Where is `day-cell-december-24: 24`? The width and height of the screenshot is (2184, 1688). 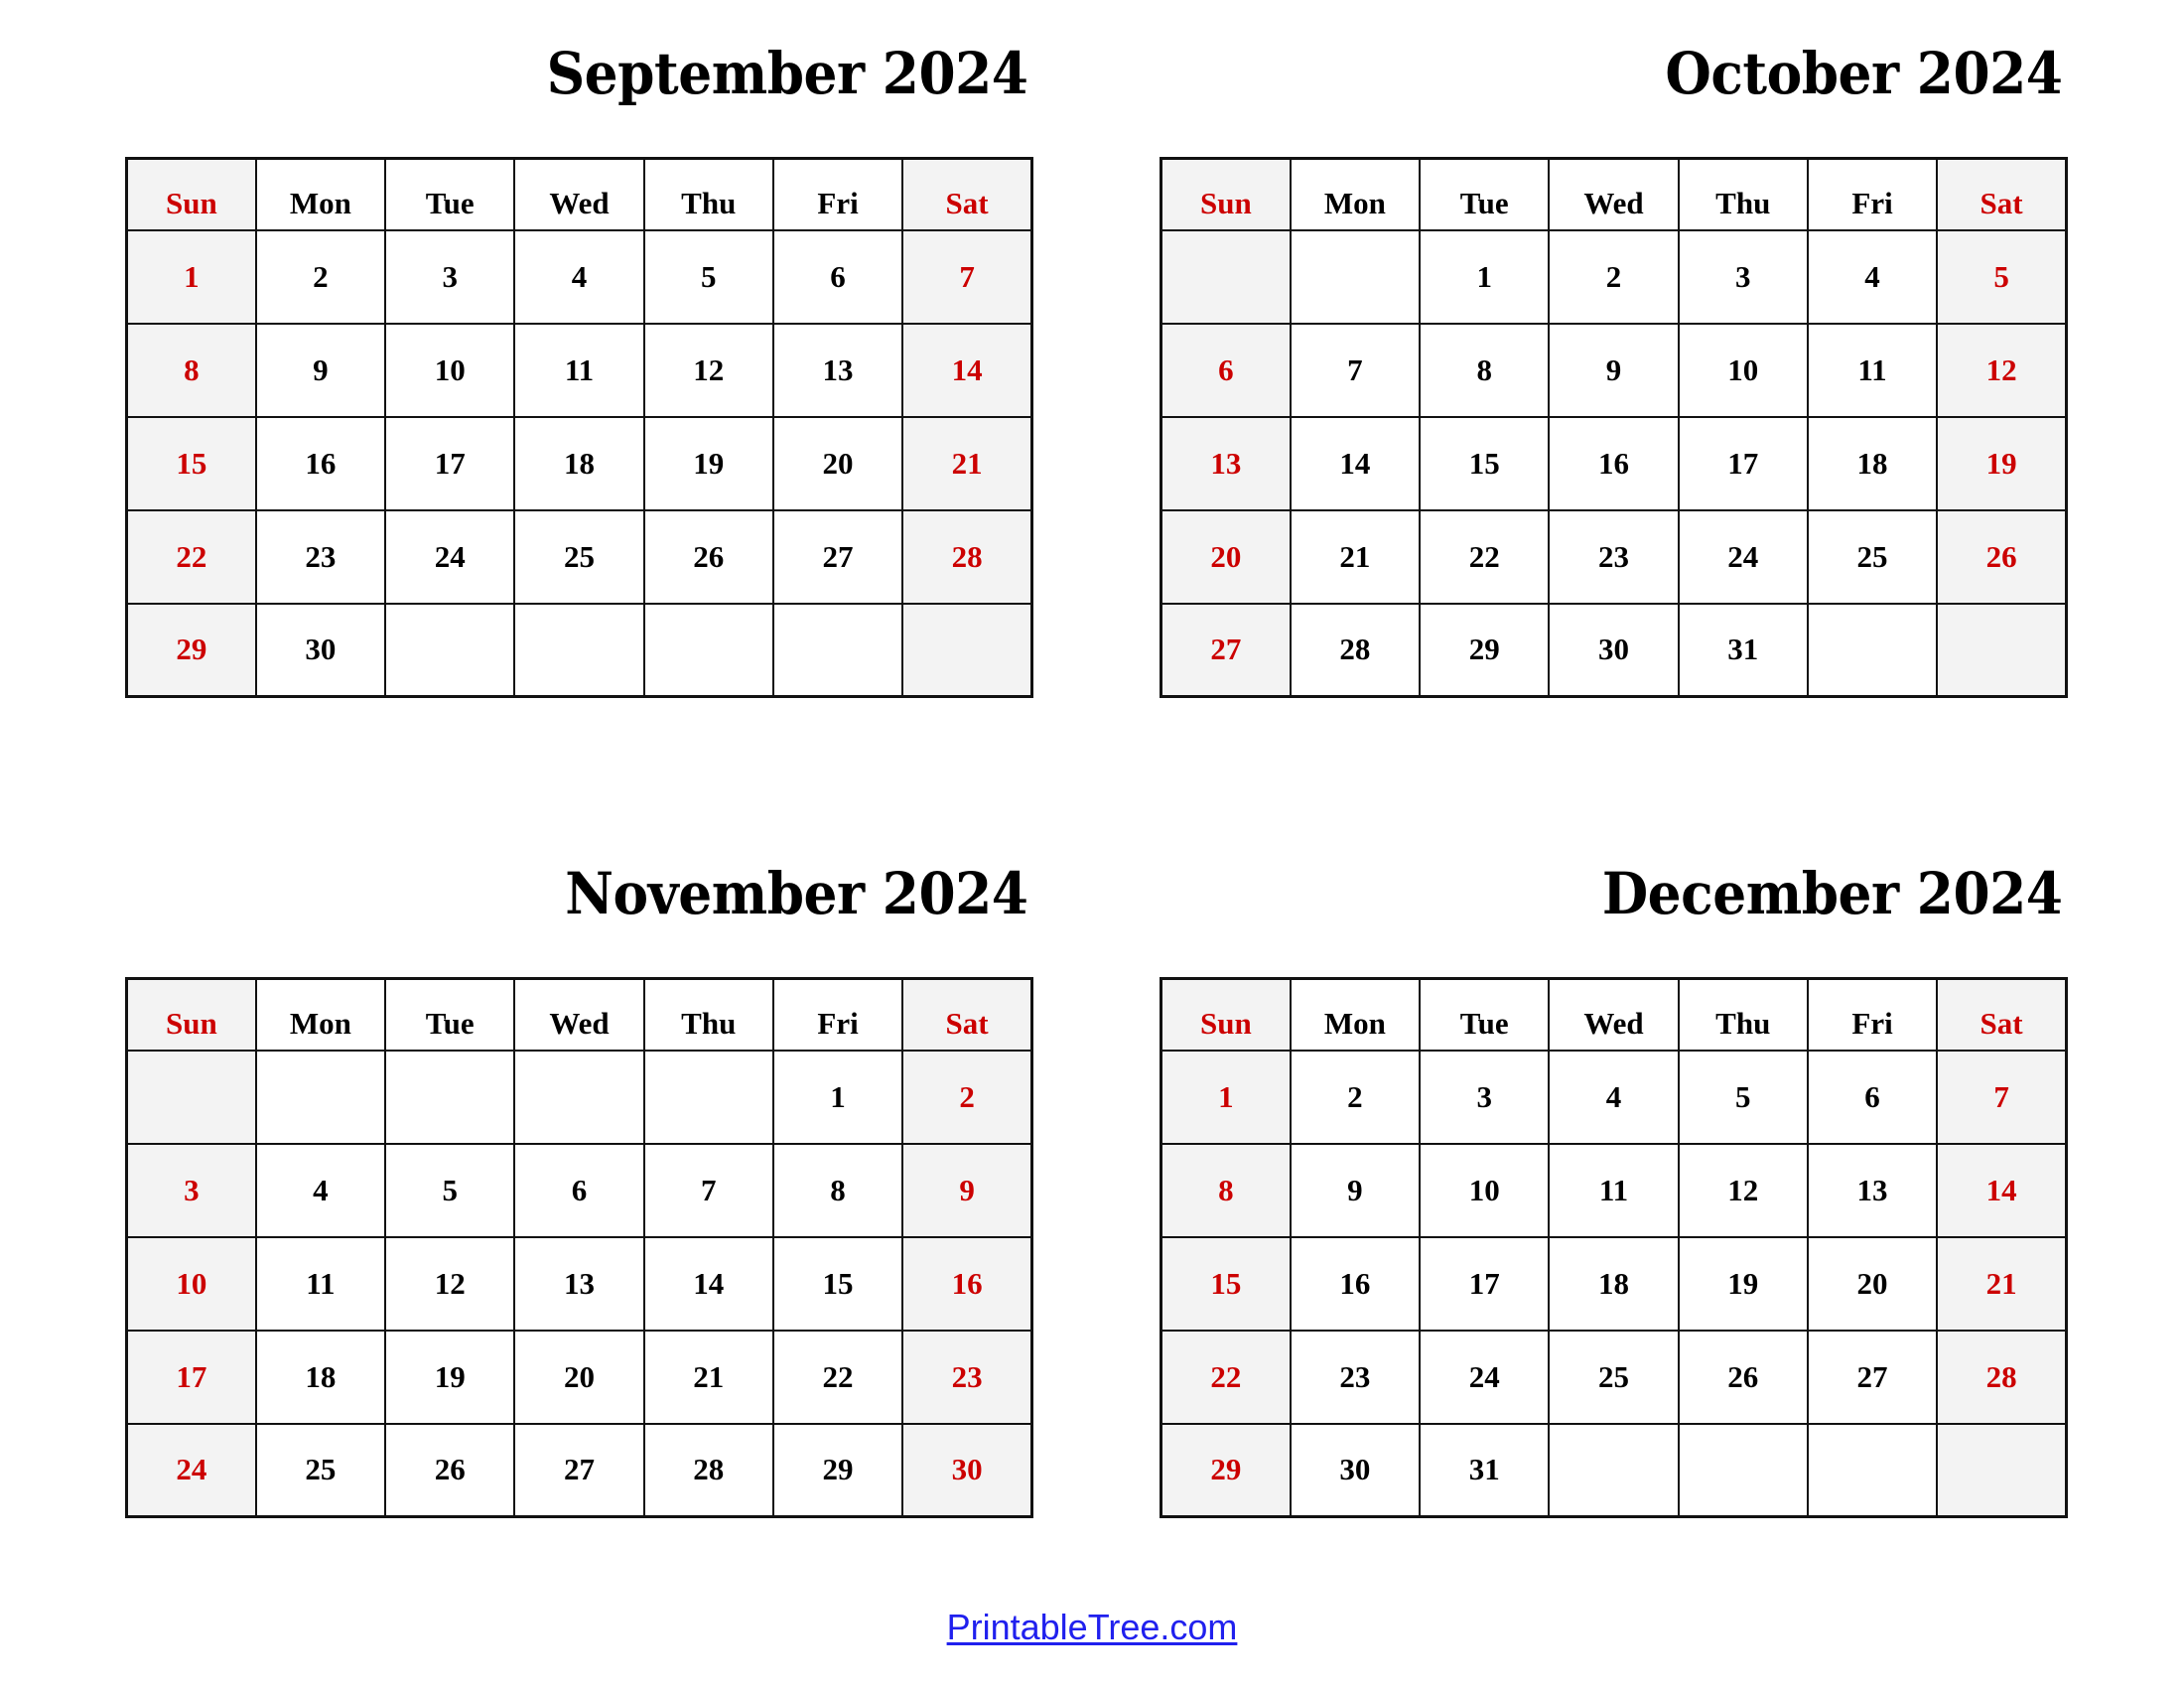 day-cell-december-24: 24 is located at coordinates (1485, 1377).